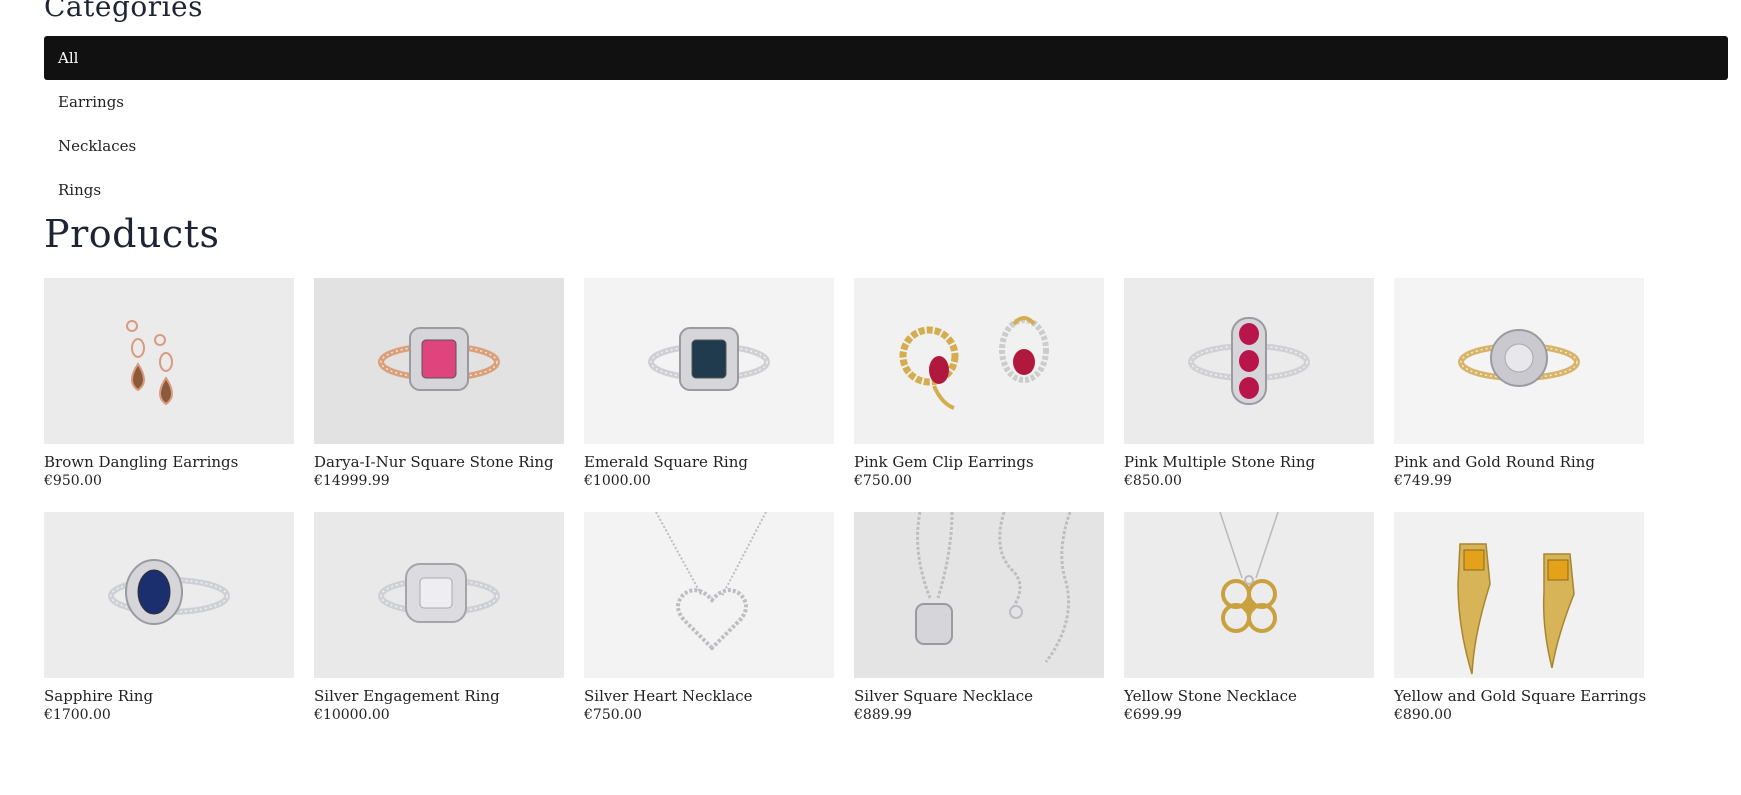  I want to click on product-price: €1700.00, so click(77, 715).